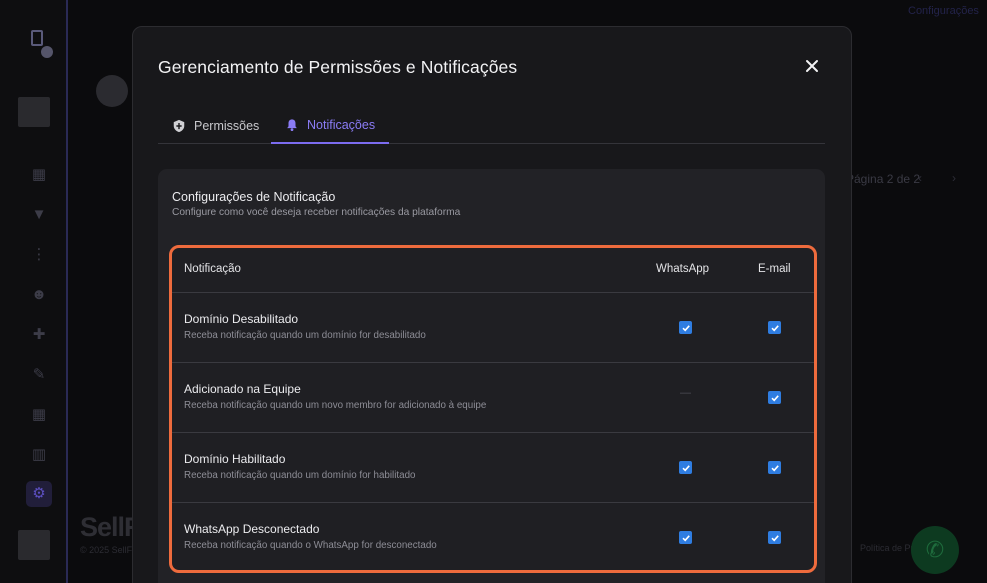 The image size is (987, 583). I want to click on close-button, so click(812, 66).